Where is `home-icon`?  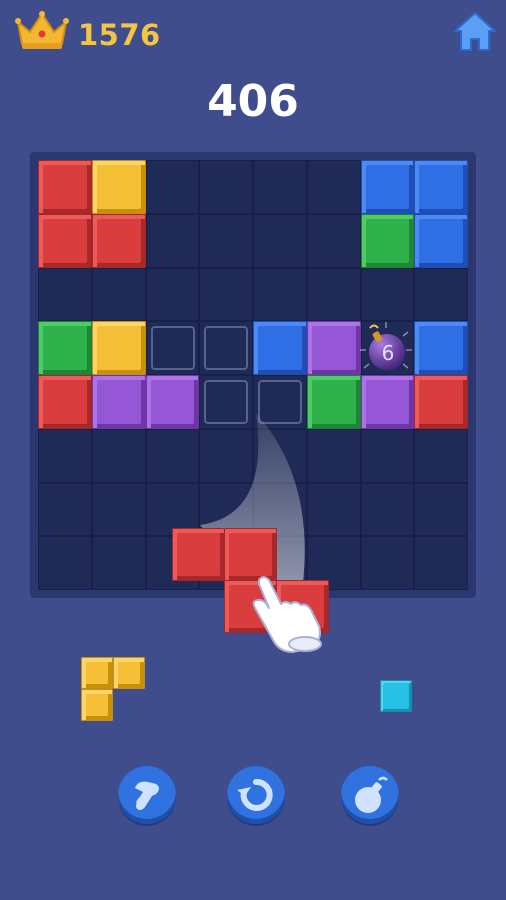 home-icon is located at coordinates (475, 32).